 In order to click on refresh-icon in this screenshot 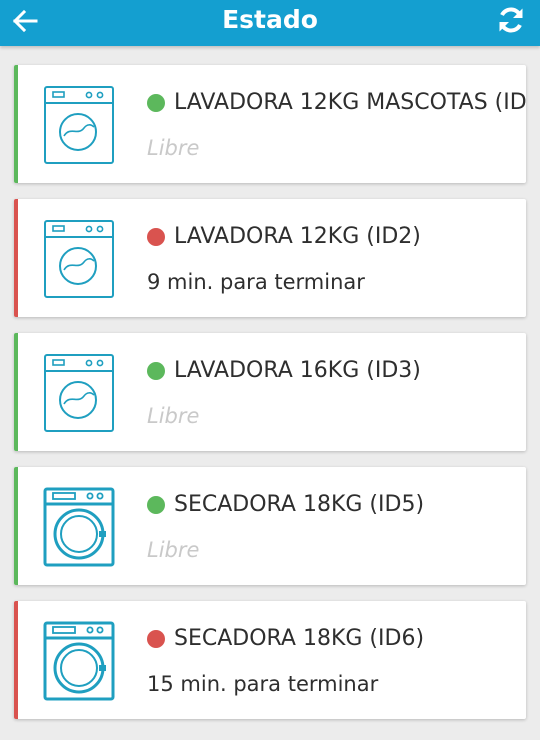, I will do `click(511, 20)`.